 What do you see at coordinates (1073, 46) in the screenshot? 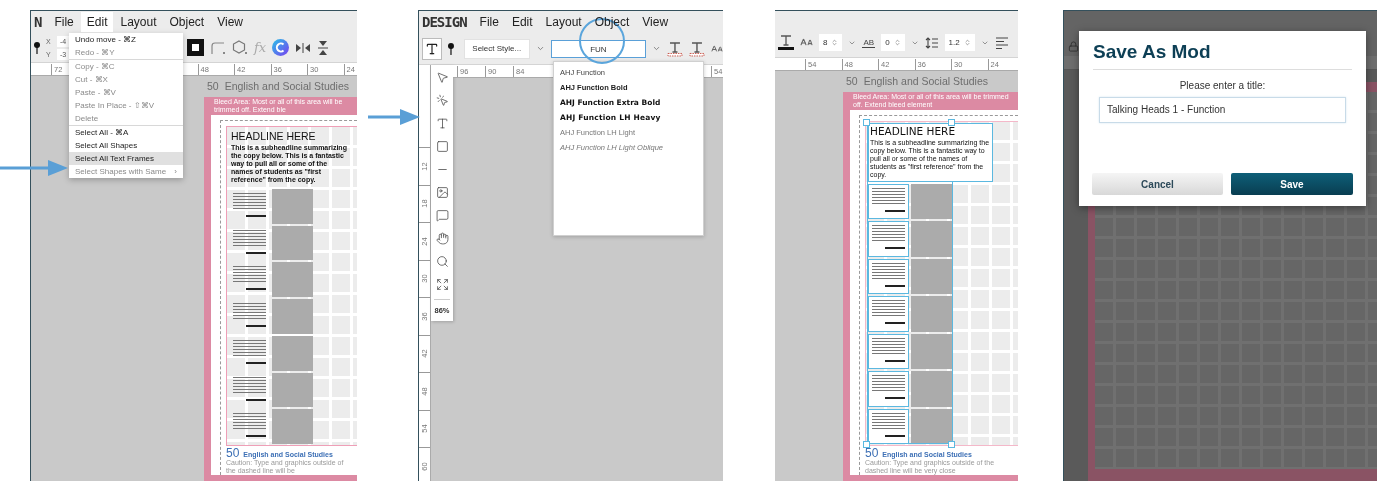
I see `lock-icon` at bounding box center [1073, 46].